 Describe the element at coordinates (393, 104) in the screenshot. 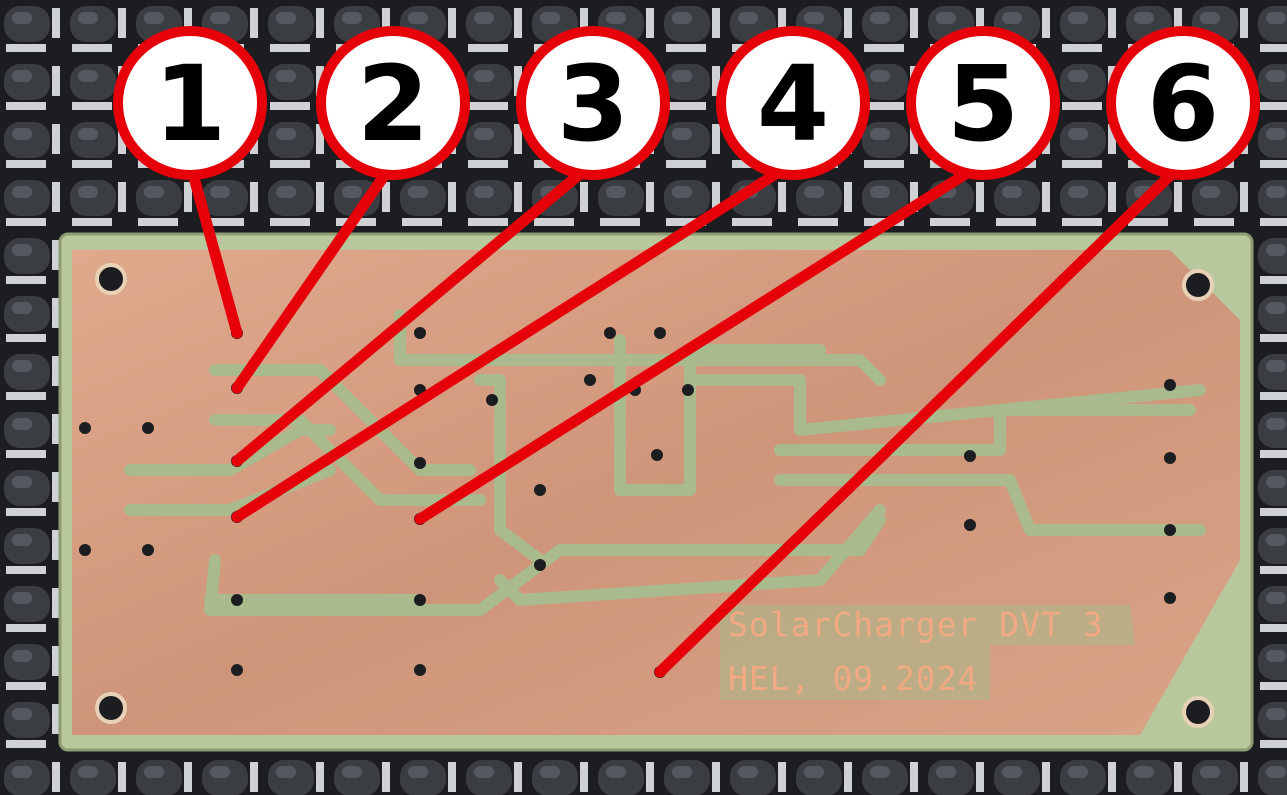

I see `callout-number: 2` at that location.